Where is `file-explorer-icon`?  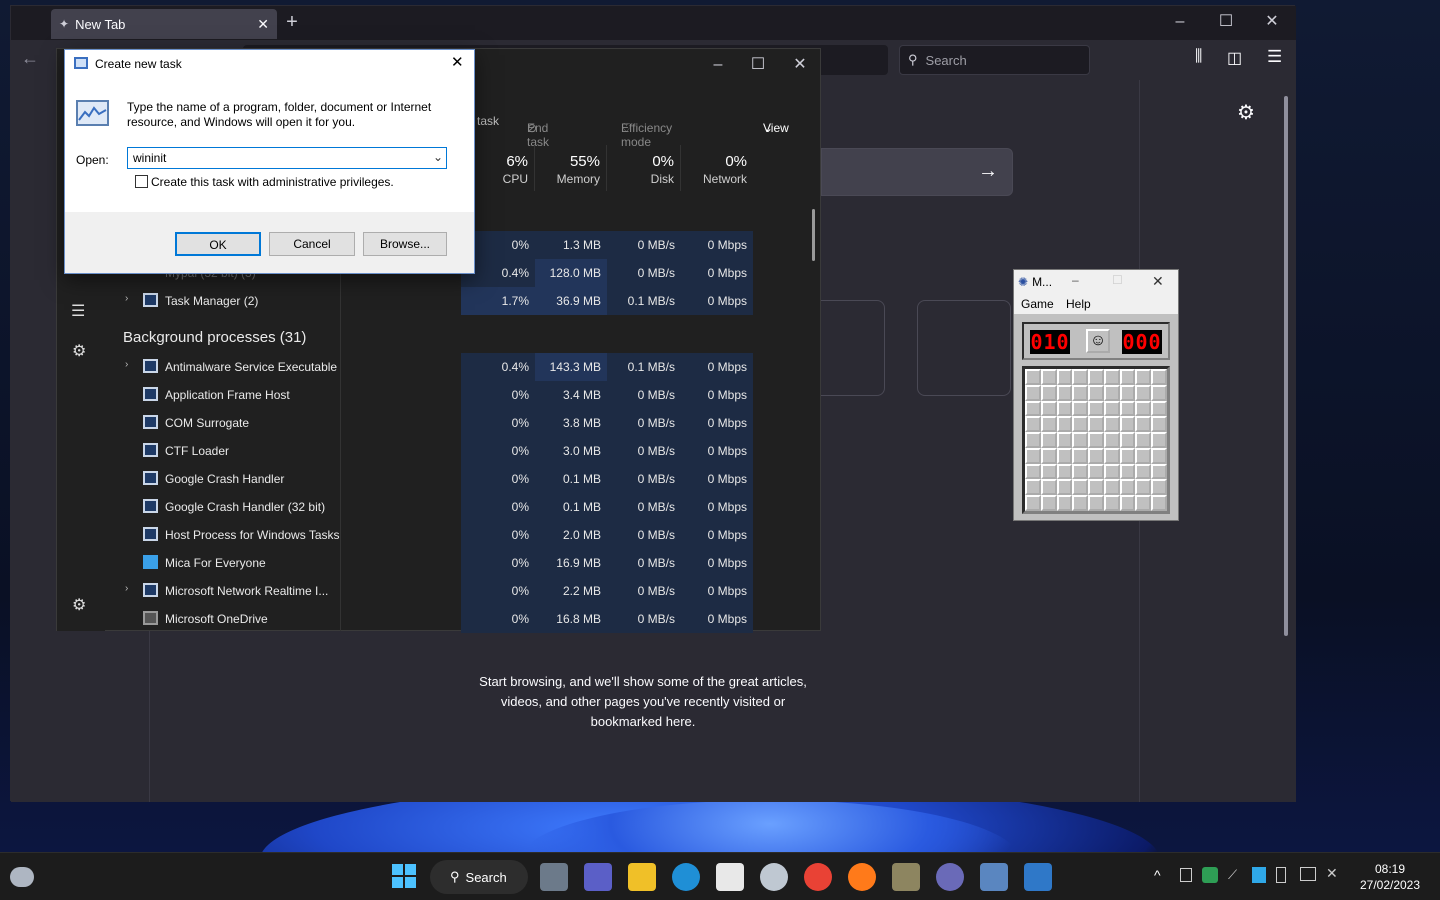 file-explorer-icon is located at coordinates (642, 877).